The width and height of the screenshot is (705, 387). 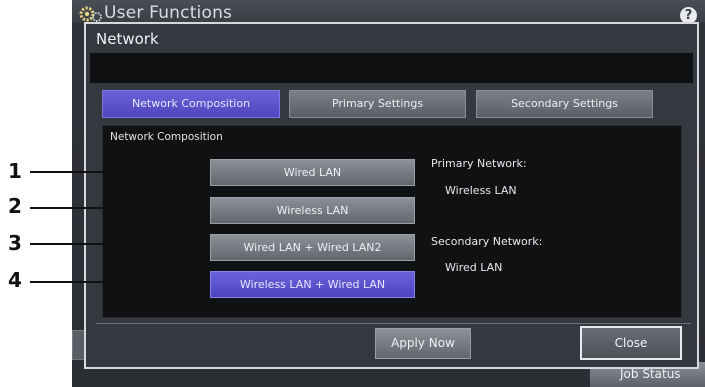 I want to click on app-title: User Functions, so click(x=168, y=13).